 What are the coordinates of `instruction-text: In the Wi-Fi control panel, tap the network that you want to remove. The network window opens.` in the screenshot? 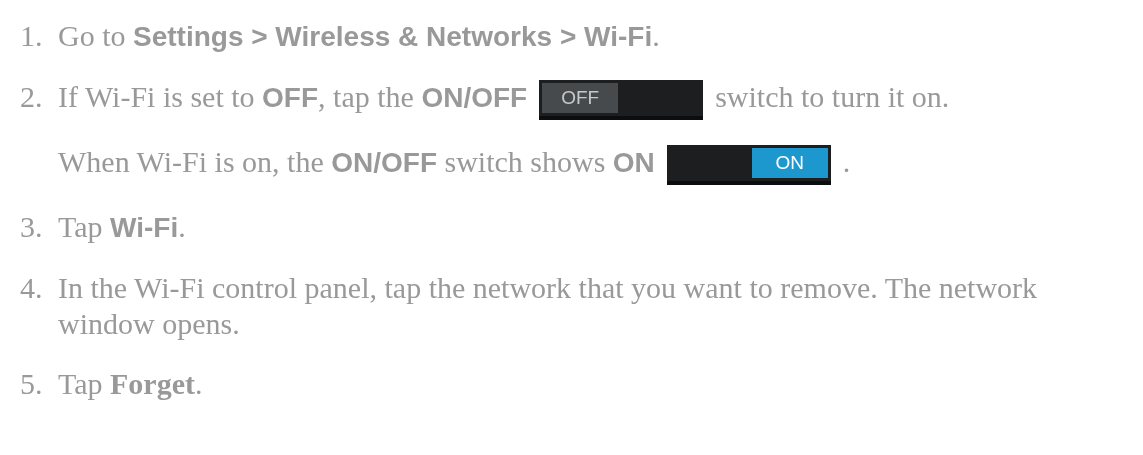 It's located at (548, 306).